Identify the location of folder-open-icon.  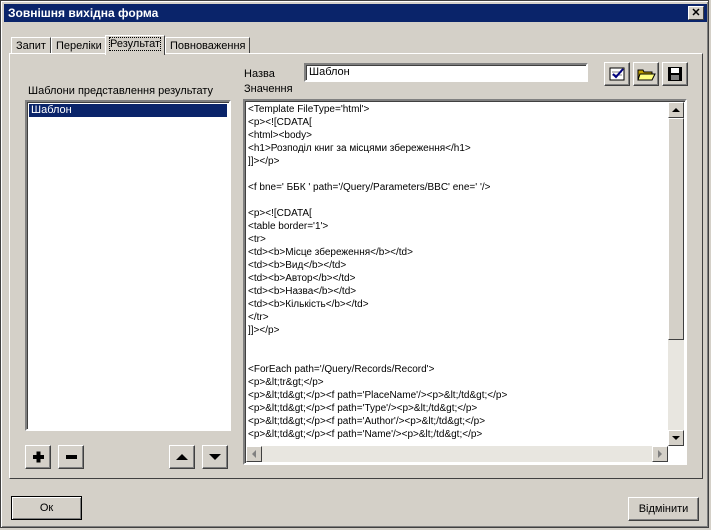
(646, 75).